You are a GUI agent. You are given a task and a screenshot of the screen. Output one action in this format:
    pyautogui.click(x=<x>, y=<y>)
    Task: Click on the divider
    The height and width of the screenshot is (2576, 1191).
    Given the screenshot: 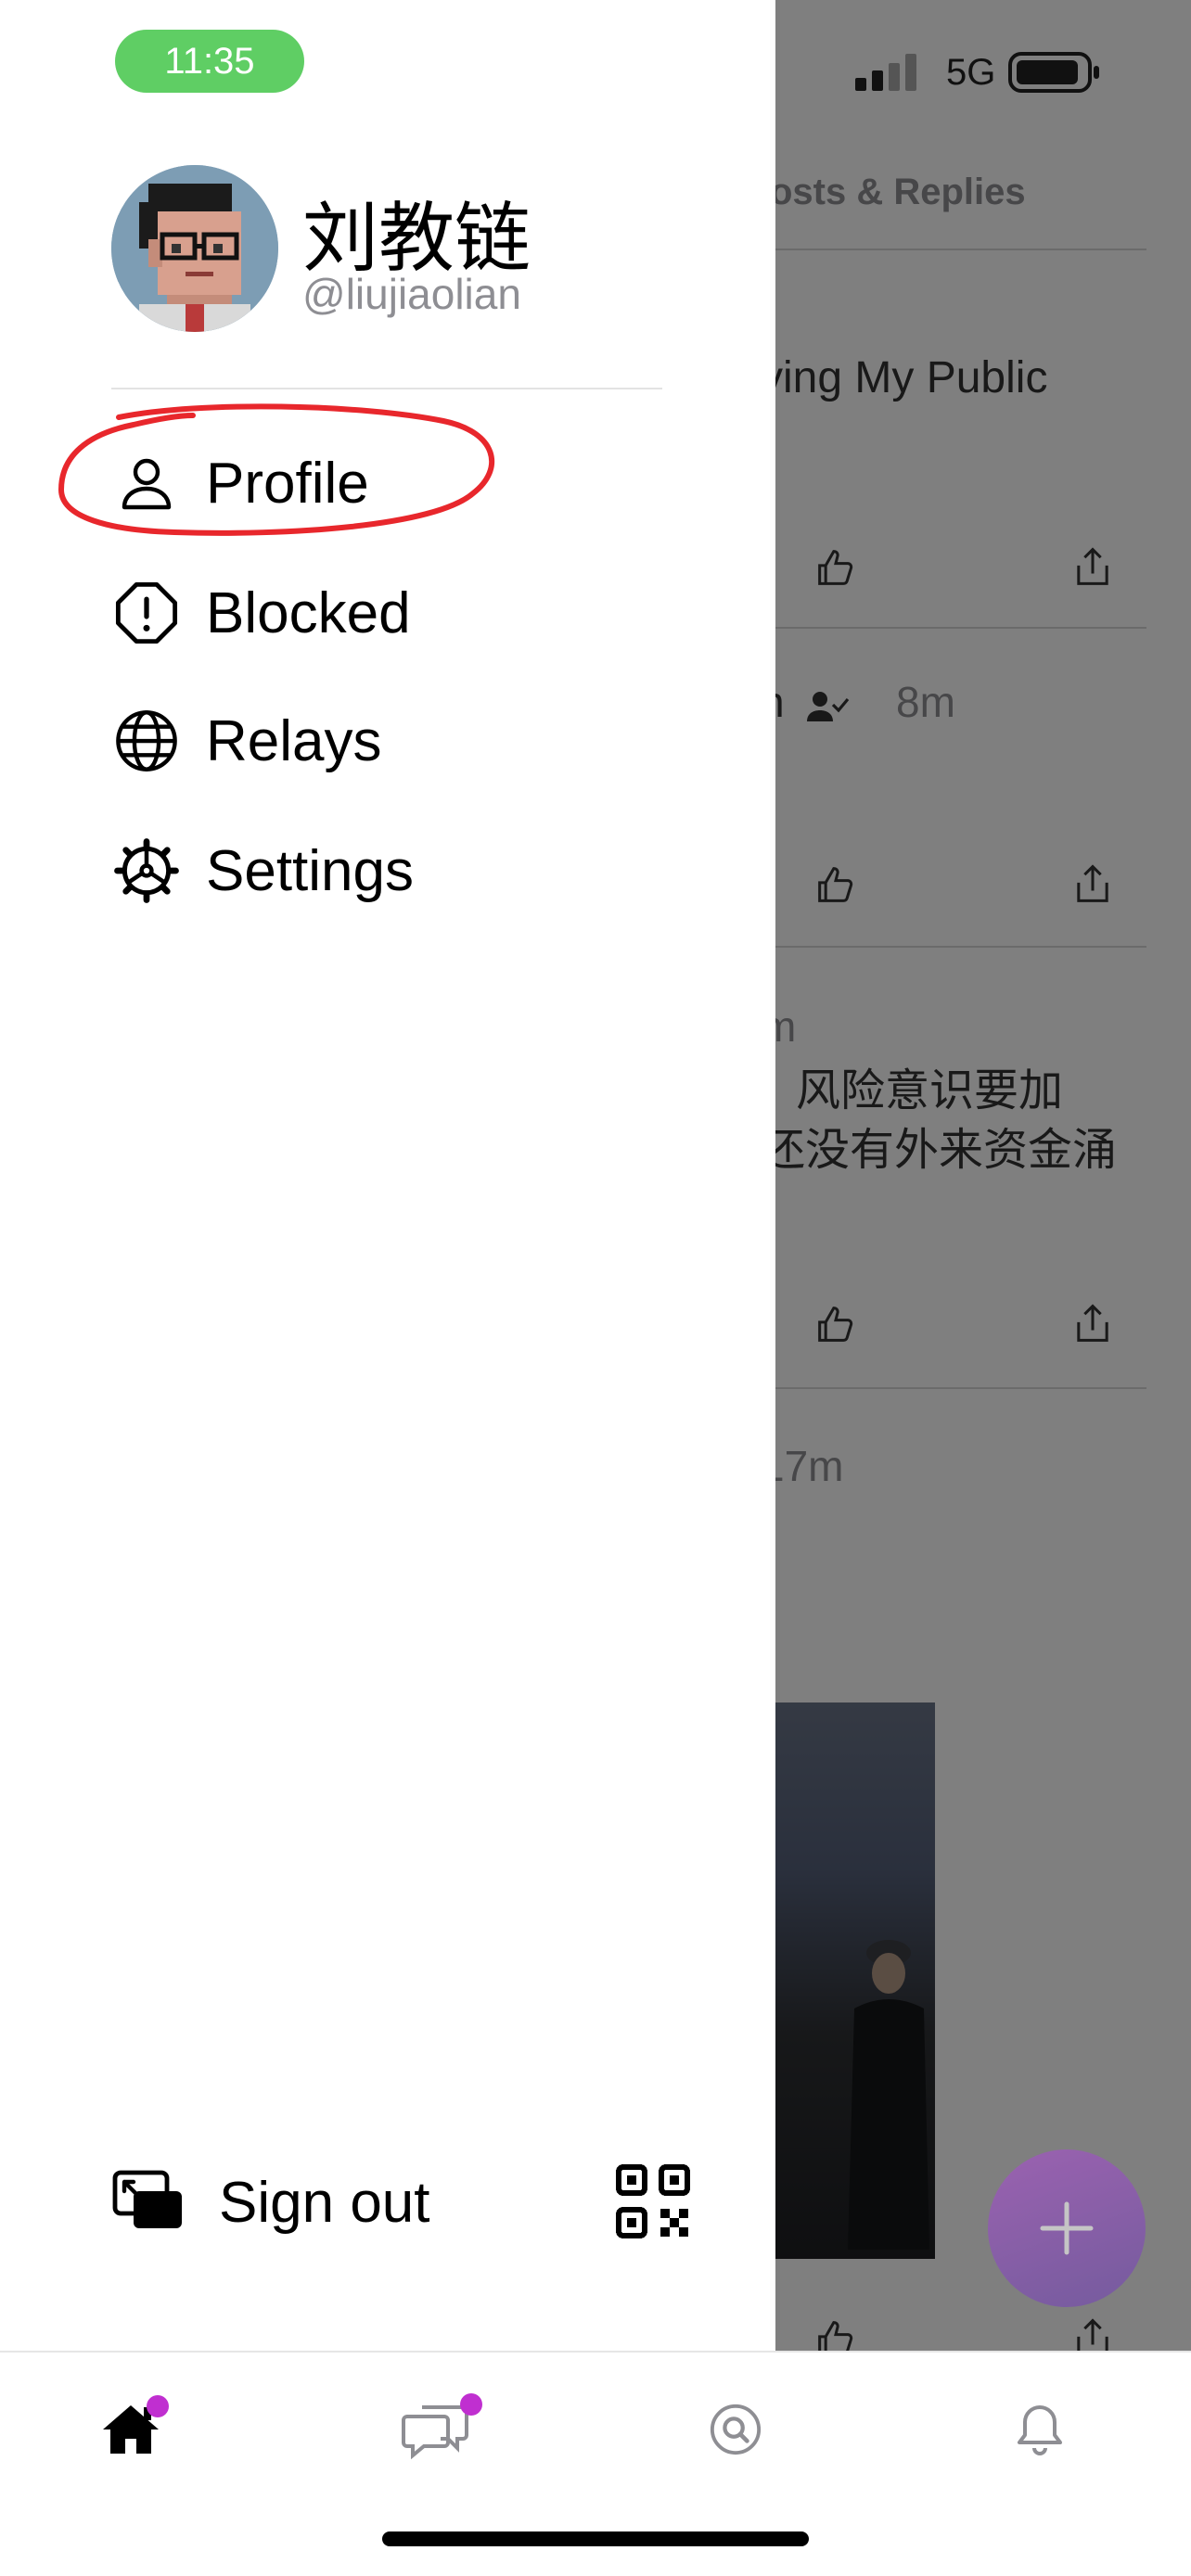 What is the action you would take?
    pyautogui.click(x=386, y=388)
    